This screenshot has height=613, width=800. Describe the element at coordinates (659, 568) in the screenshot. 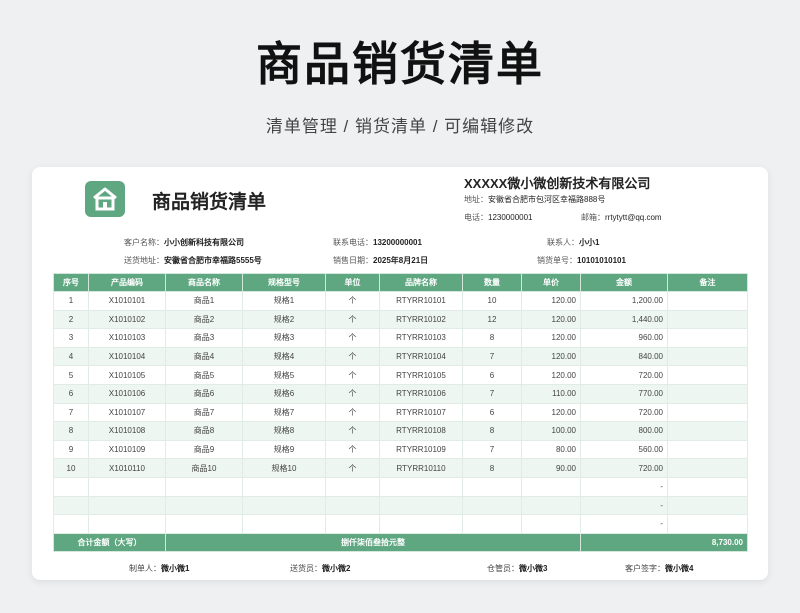

I see `footer-customer-sign: 客户签字：微小微4` at that location.